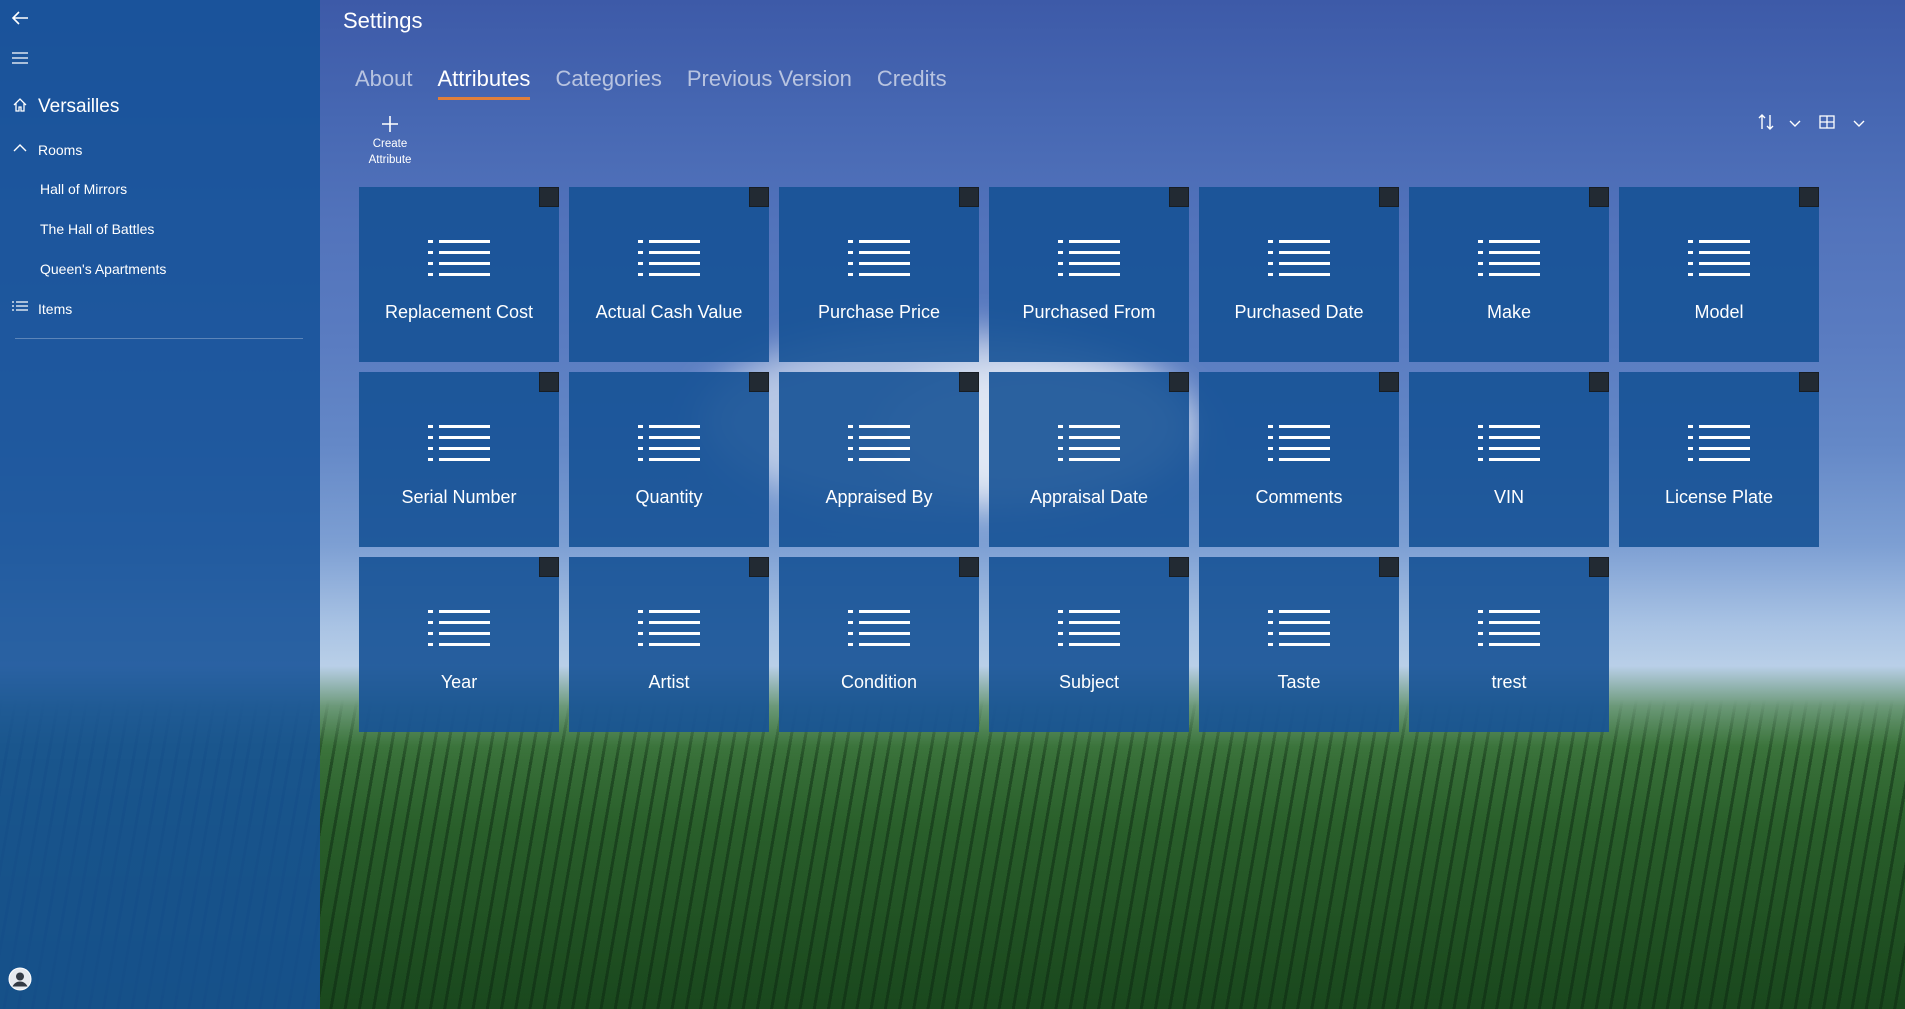  I want to click on tab-categories: Categories, so click(608, 81).